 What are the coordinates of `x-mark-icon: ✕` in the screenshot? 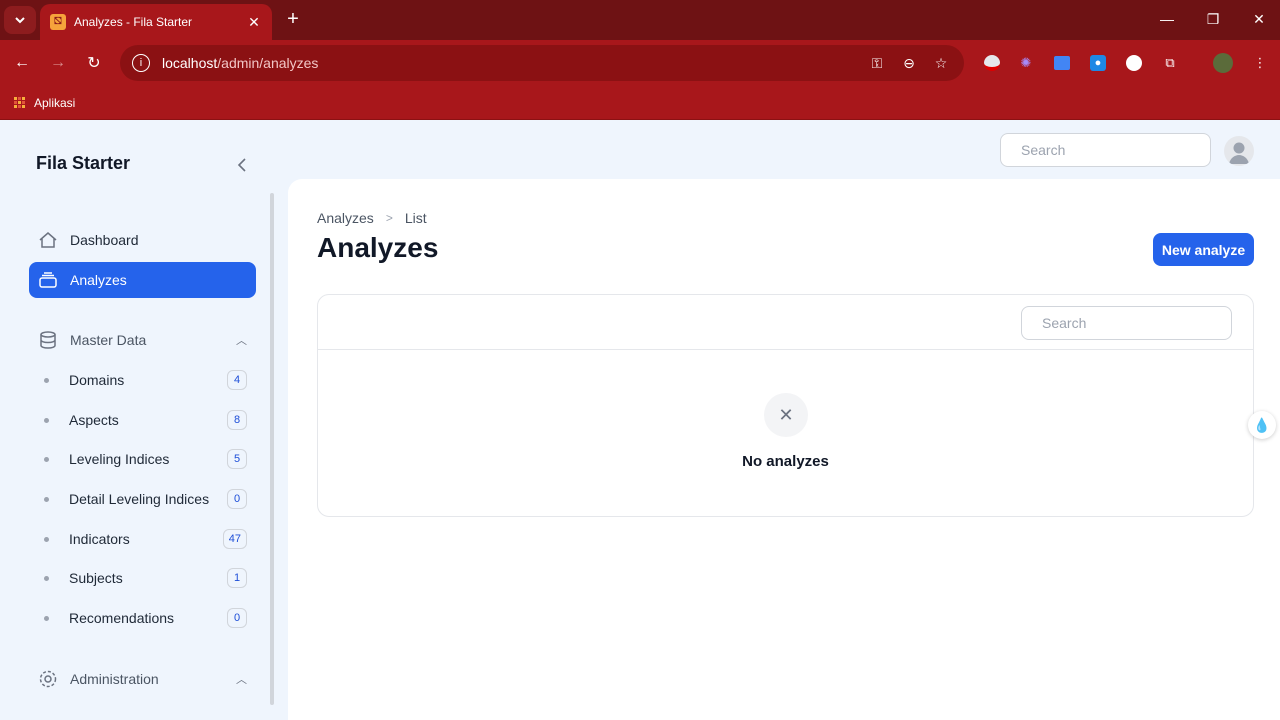 It's located at (786, 415).